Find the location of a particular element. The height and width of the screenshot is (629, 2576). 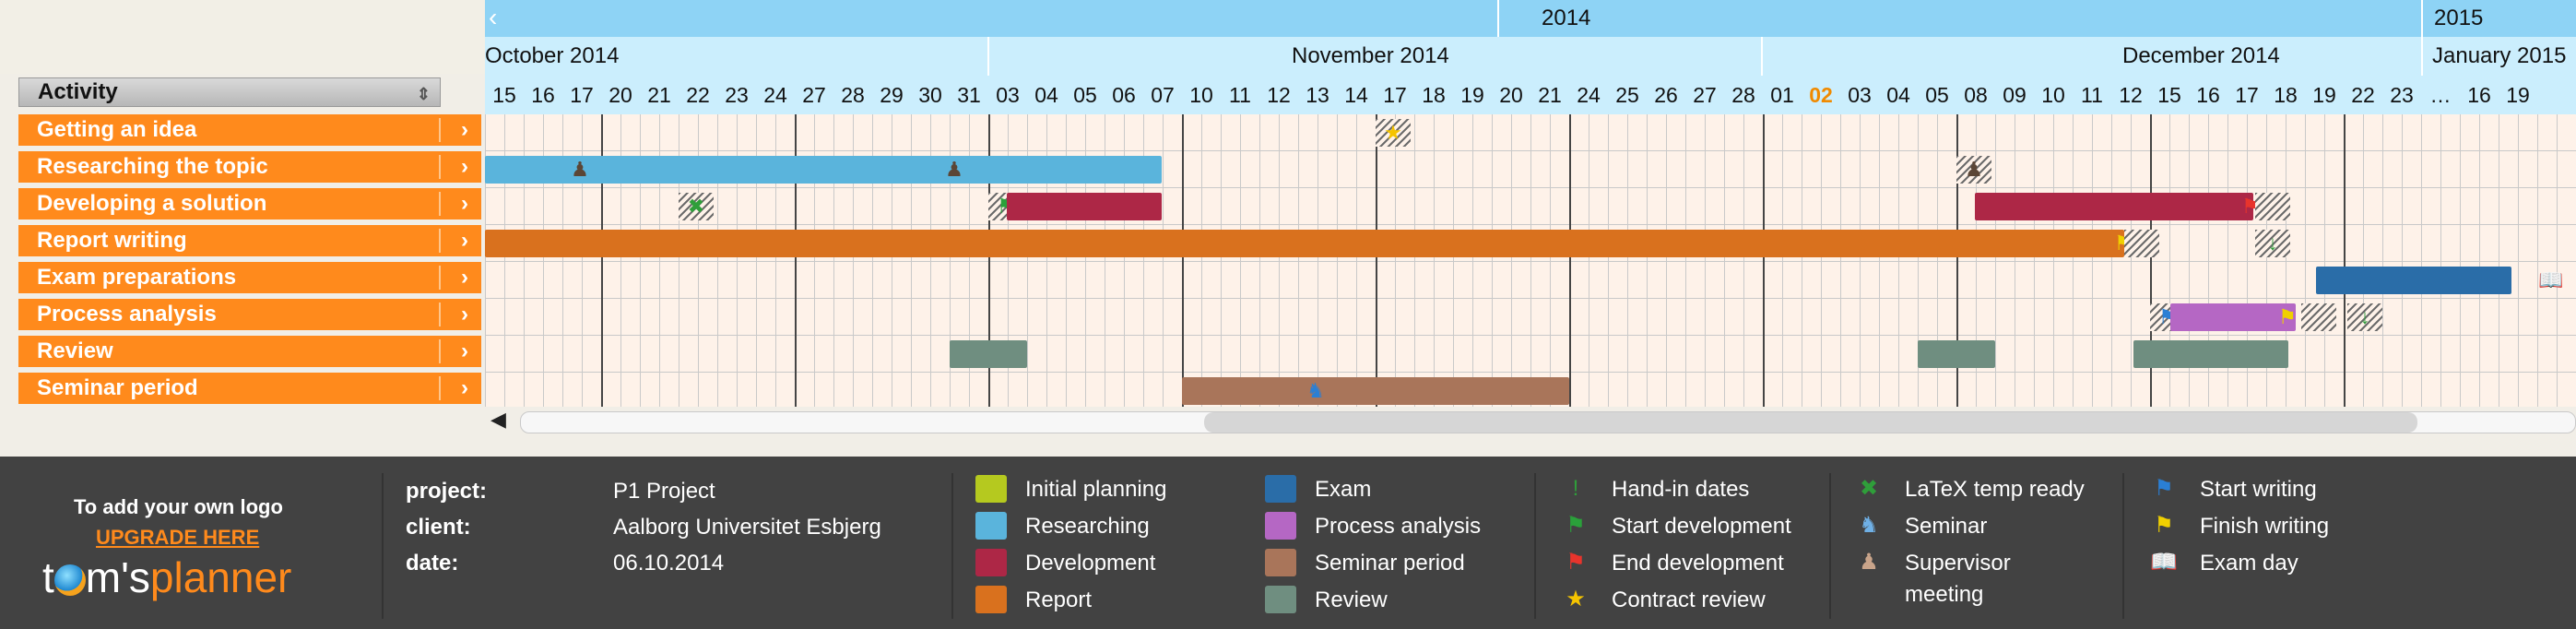

activity-label: Developing a solution is located at coordinates (152, 203).